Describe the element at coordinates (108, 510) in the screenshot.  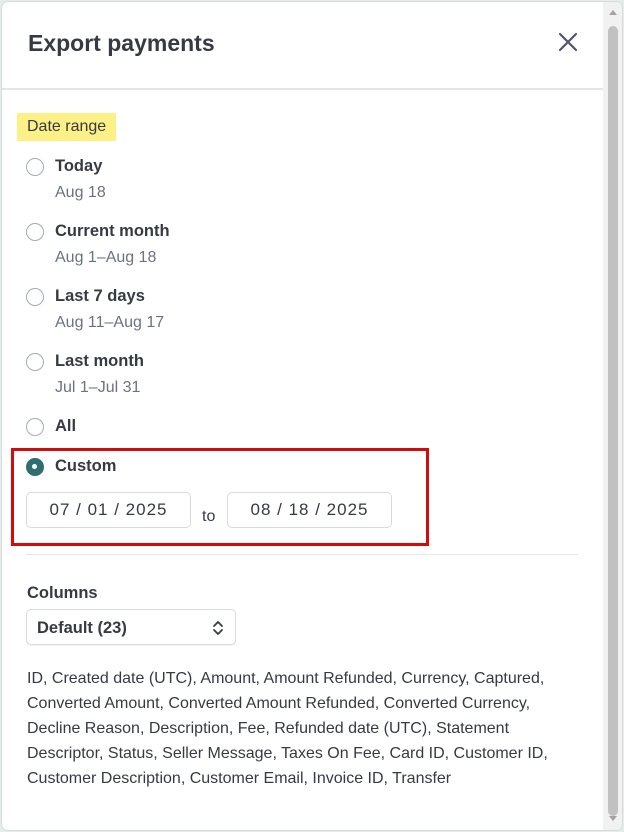
I see `start-date-input: 07 / 01 / 2025` at that location.